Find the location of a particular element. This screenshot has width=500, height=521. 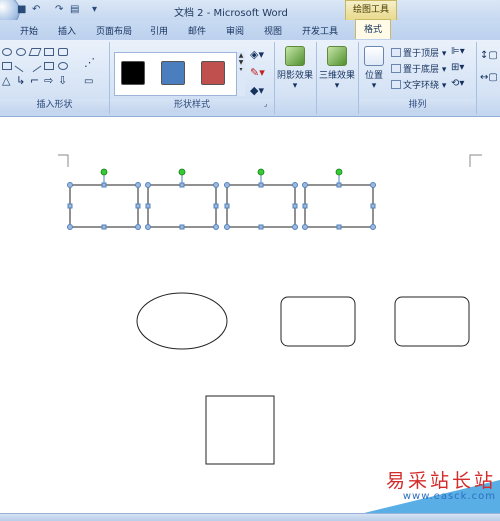

group-label-shape-styles: 形状样式 is located at coordinates (192, 105).